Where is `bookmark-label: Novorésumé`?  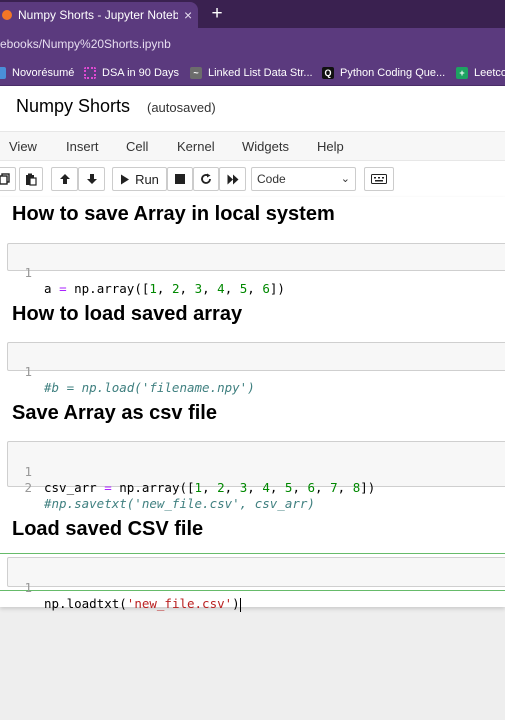
bookmark-label: Novorésumé is located at coordinates (43, 73).